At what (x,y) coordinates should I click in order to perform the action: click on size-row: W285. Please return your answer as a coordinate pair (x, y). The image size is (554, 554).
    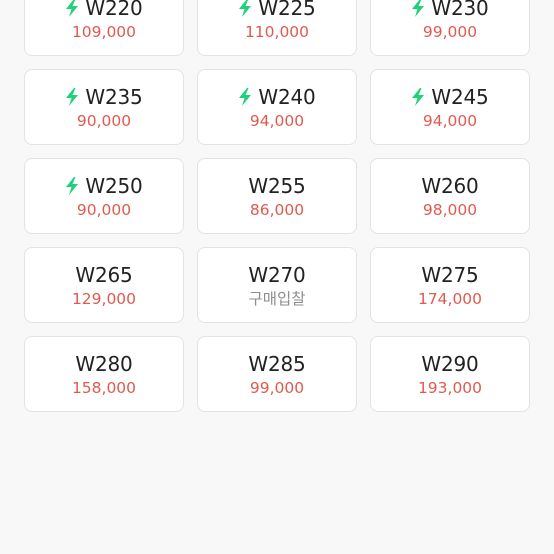
    Looking at the image, I should click on (276, 364).